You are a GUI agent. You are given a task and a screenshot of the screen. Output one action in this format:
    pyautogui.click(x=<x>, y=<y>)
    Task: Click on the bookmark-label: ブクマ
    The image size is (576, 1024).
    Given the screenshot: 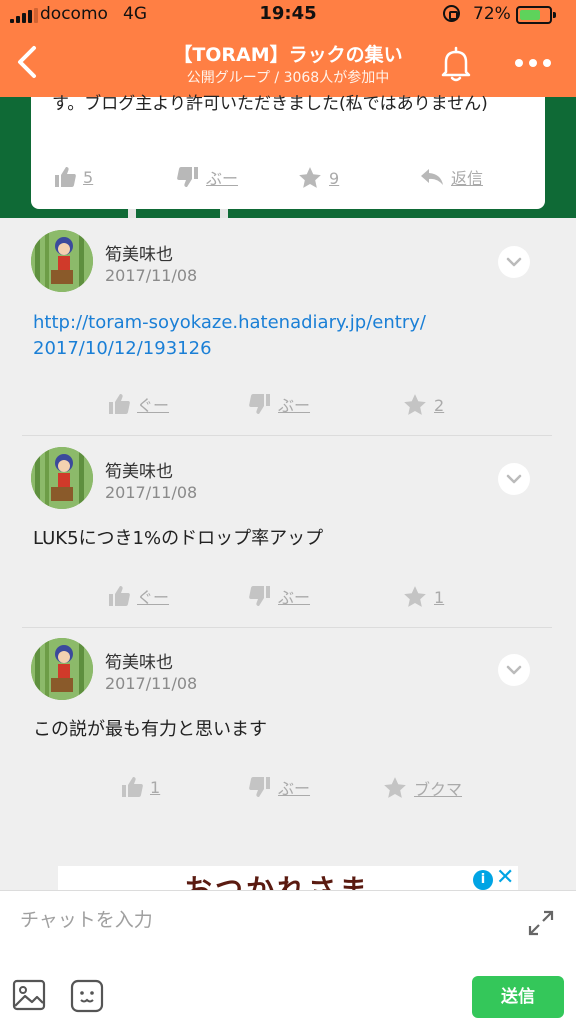 What is the action you would take?
    pyautogui.click(x=438, y=789)
    